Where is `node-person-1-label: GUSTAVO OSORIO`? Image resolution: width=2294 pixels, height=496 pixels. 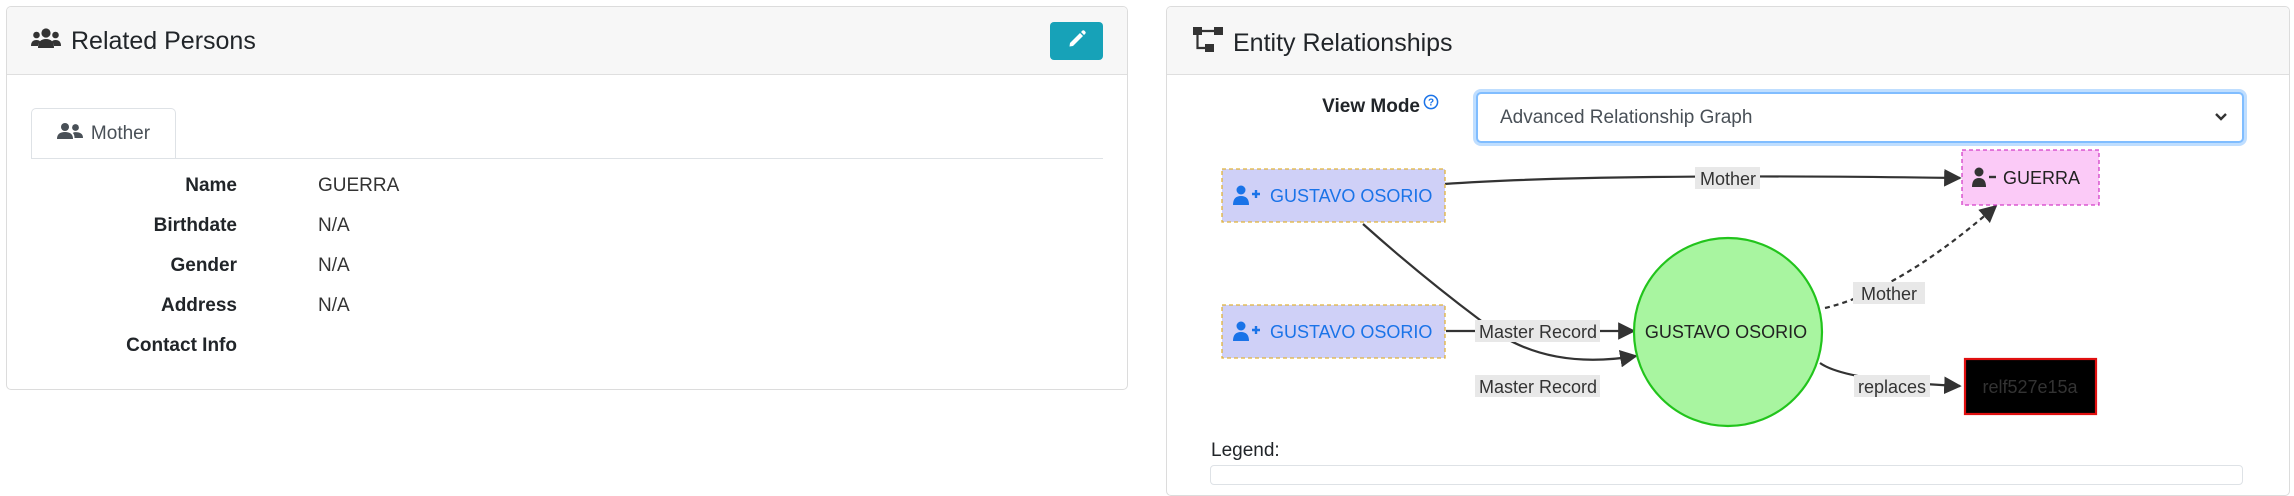 node-person-1-label: GUSTAVO OSORIO is located at coordinates (1351, 196).